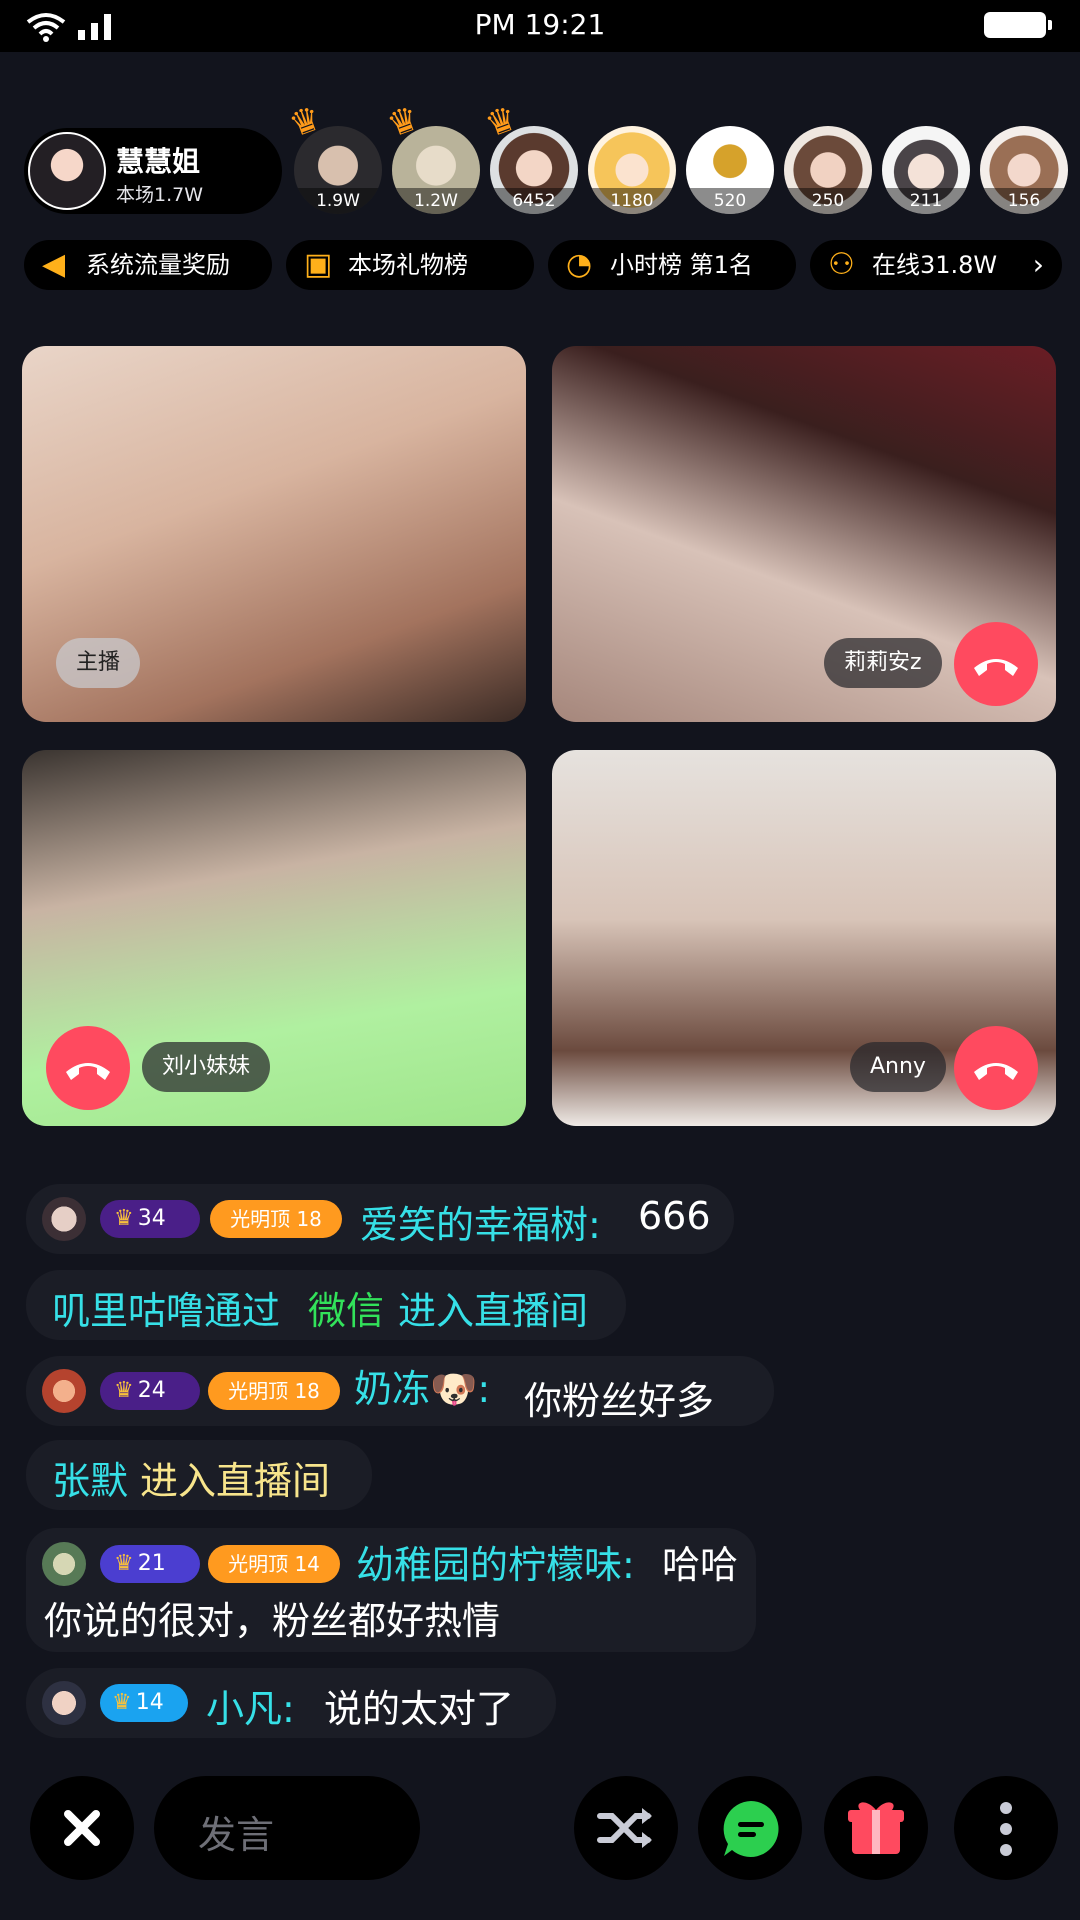  I want to click on shuffle-icon, so click(624, 1828).